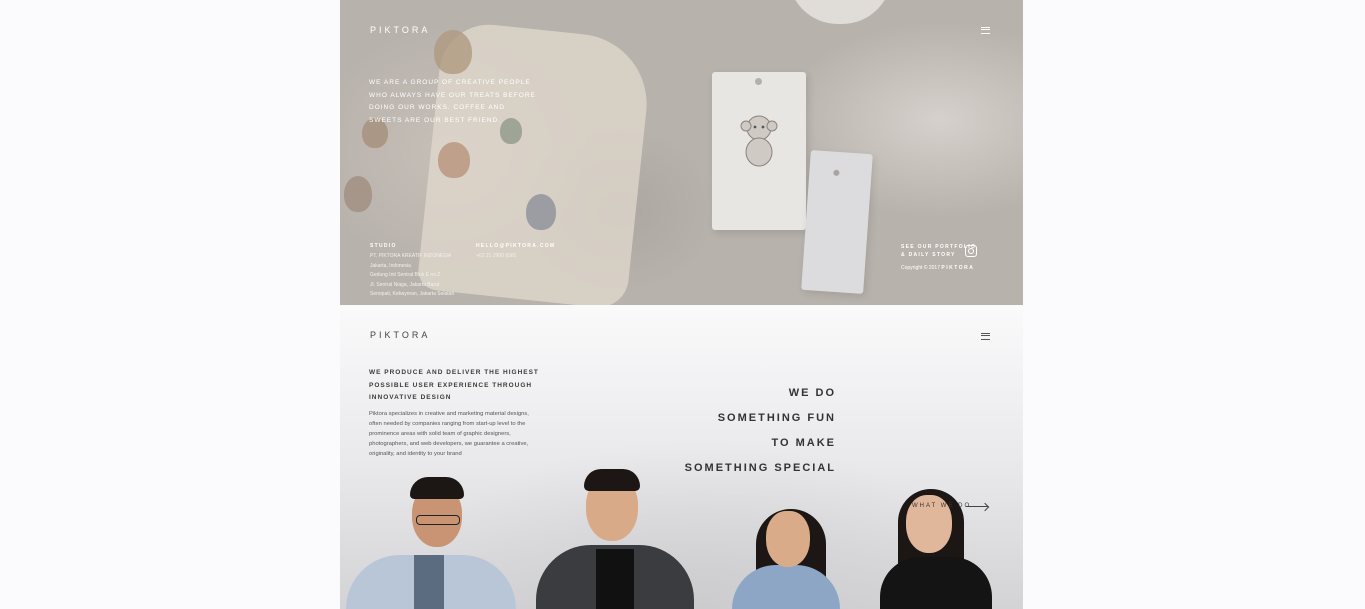  I want to click on headline-line: WE DO, so click(812, 393).